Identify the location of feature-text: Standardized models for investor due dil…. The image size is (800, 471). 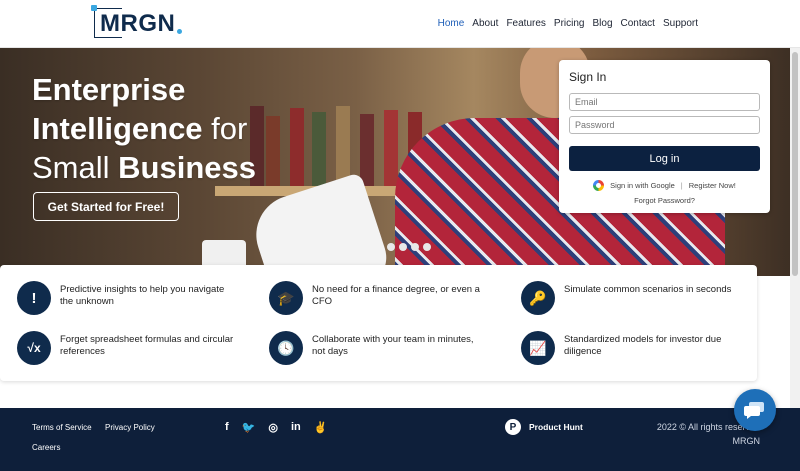
(643, 345).